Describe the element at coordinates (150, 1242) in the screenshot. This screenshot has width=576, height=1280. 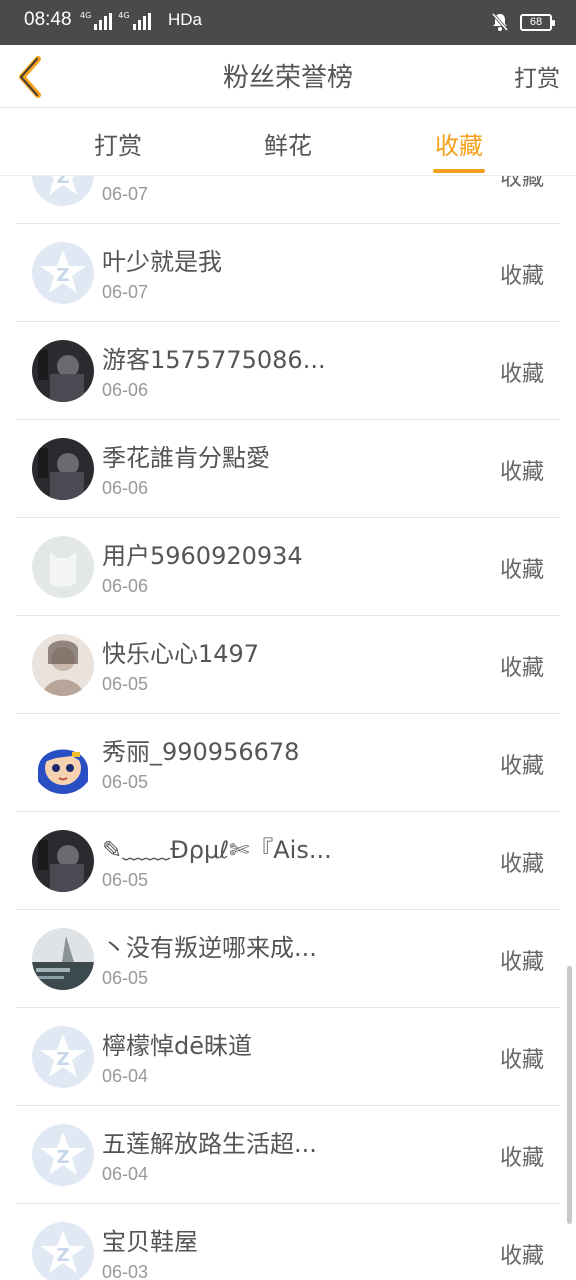
I see `user-name: 宝贝鞋屋` at that location.